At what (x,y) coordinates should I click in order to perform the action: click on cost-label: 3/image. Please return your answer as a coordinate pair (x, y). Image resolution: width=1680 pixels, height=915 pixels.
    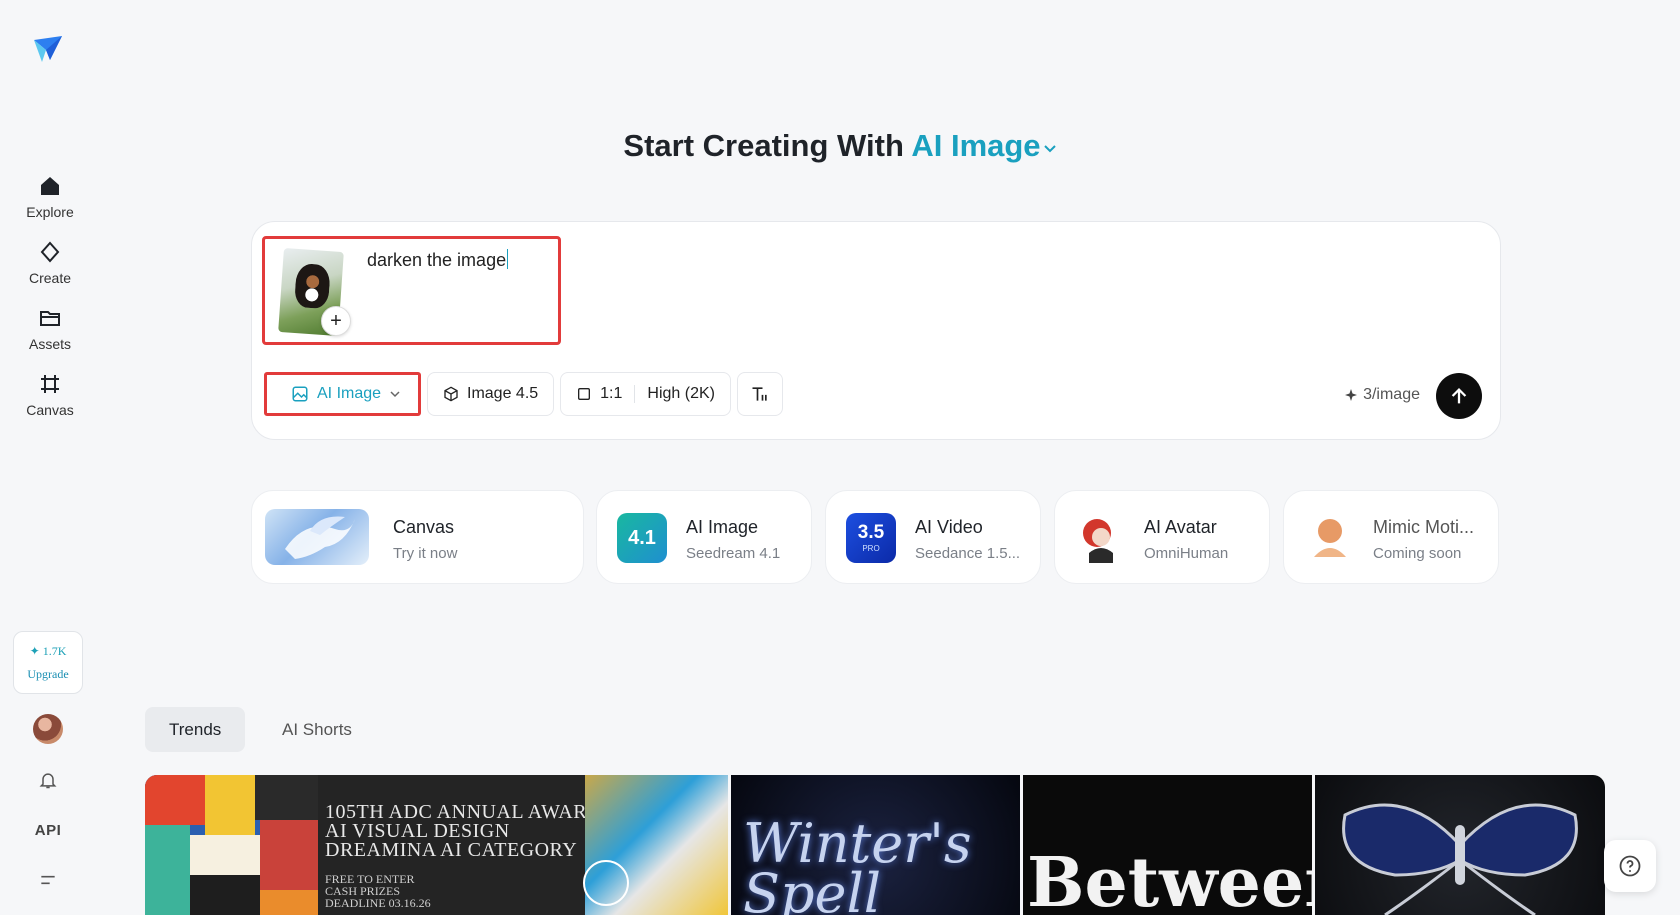
    Looking at the image, I should click on (1391, 394).